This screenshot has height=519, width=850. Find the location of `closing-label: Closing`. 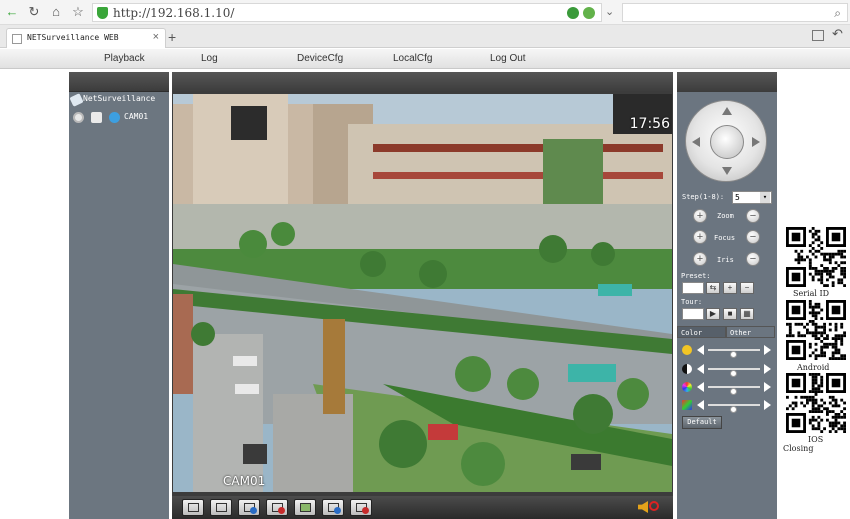

closing-label: Closing is located at coordinates (798, 448).